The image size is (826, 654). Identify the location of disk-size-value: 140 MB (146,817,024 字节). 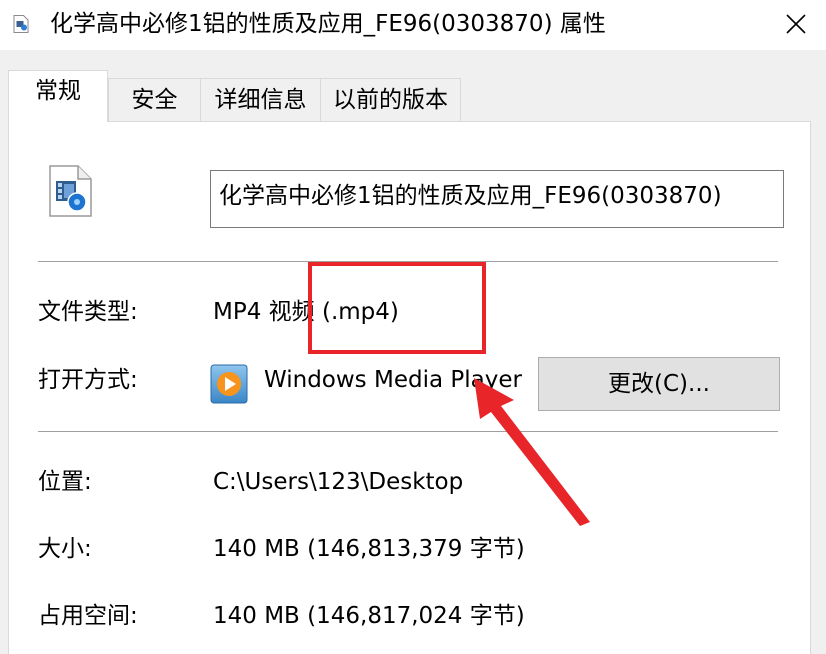
(369, 616).